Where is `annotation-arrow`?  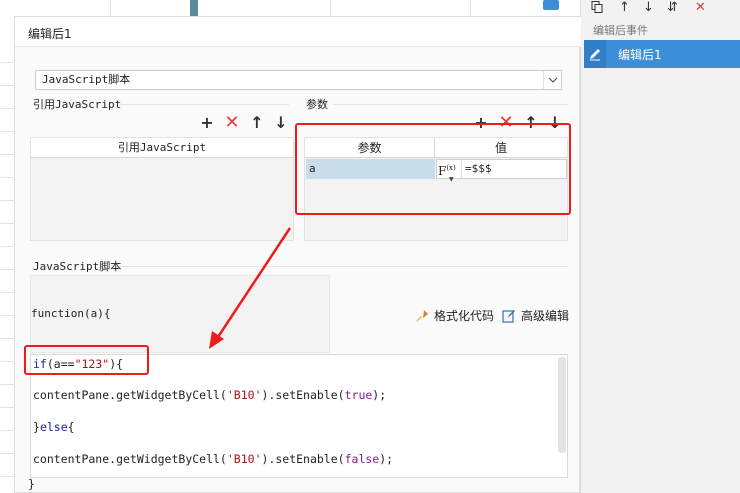 annotation-arrow is located at coordinates (250, 288).